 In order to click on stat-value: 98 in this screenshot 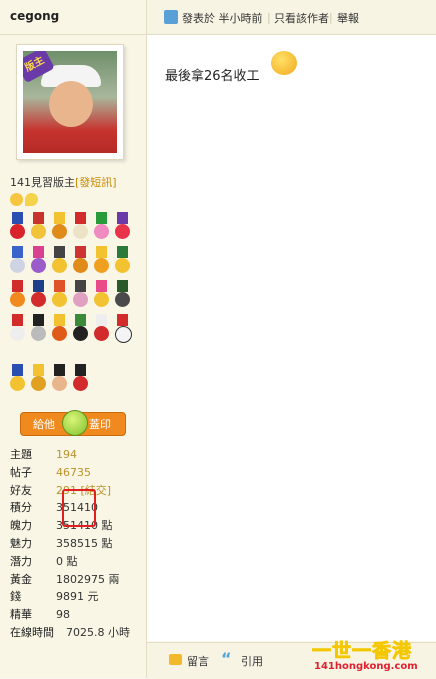, I will do `click(63, 615)`.